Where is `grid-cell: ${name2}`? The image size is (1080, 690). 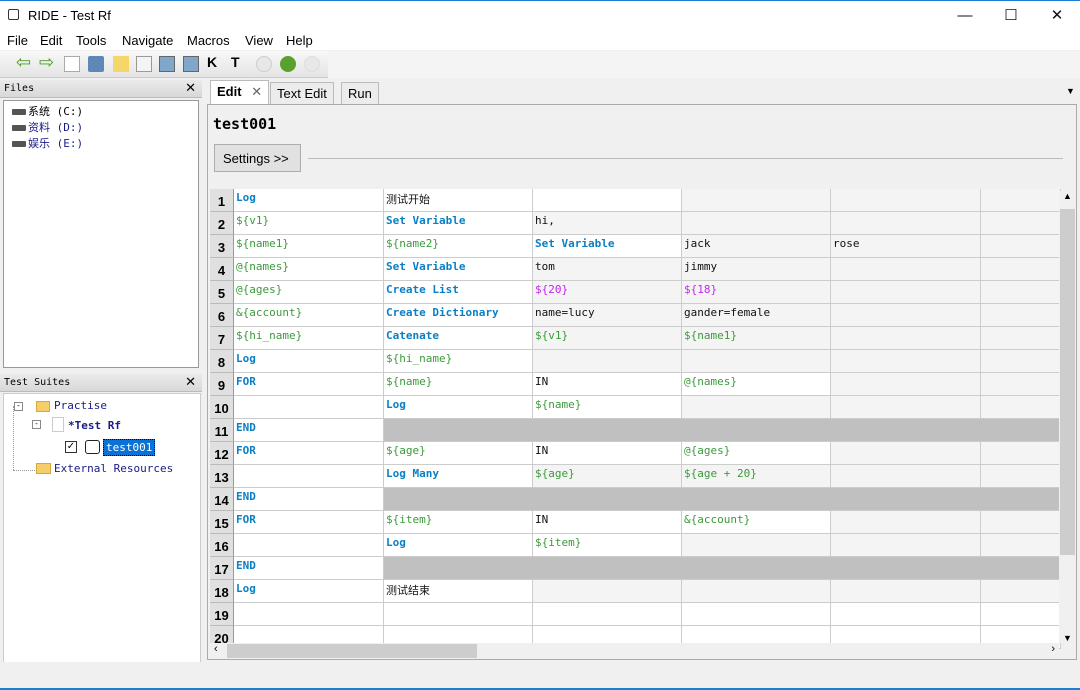 grid-cell: ${name2} is located at coordinates (458, 246).